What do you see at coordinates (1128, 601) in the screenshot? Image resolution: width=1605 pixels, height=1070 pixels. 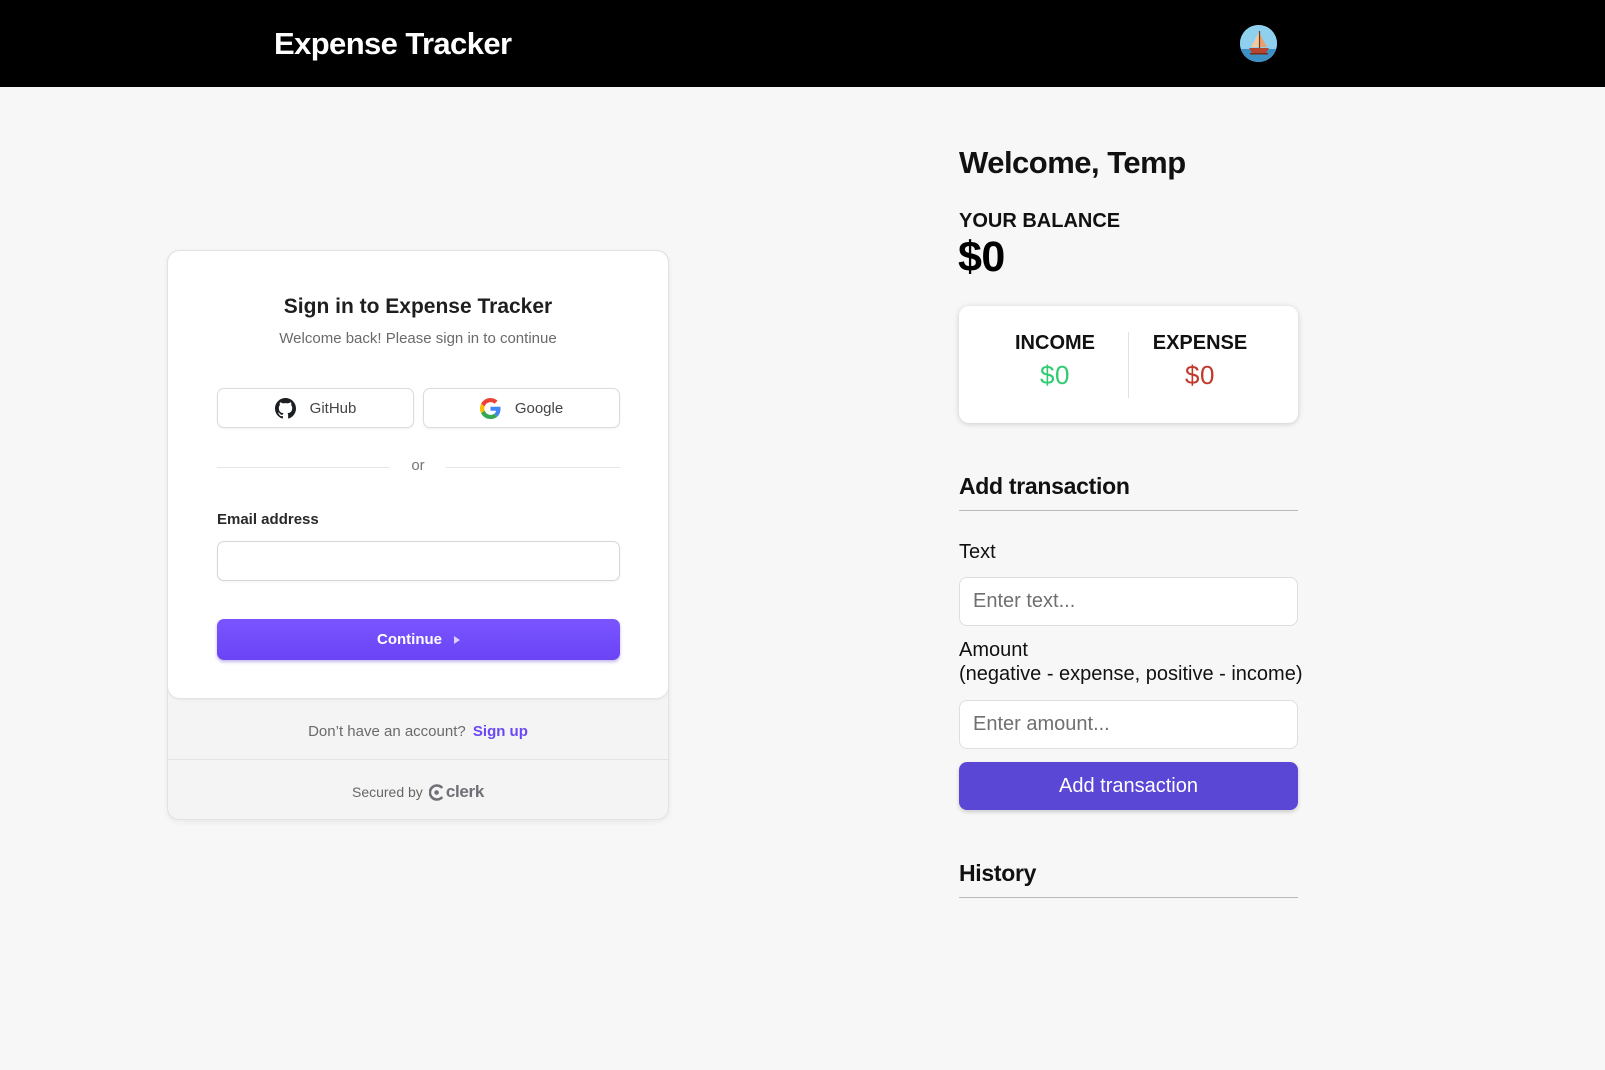 I see `text-input` at bounding box center [1128, 601].